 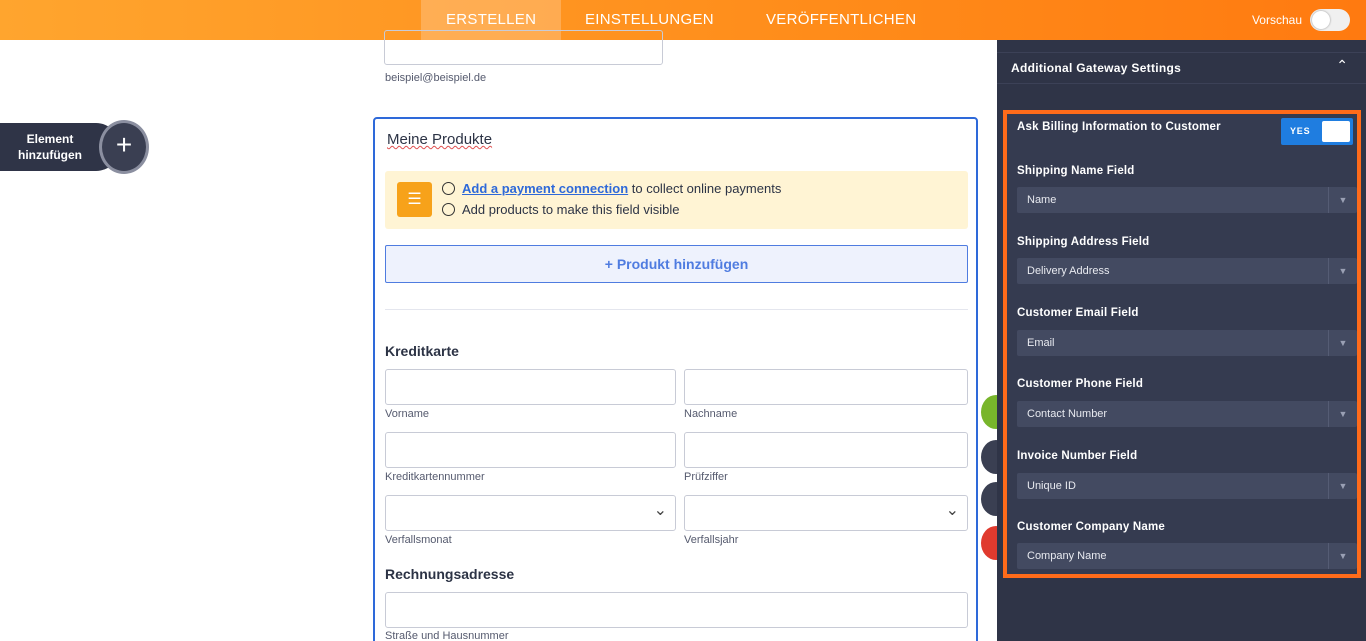 What do you see at coordinates (422, 351) in the screenshot?
I see `credit-card-heading: Kreditkarte` at bounding box center [422, 351].